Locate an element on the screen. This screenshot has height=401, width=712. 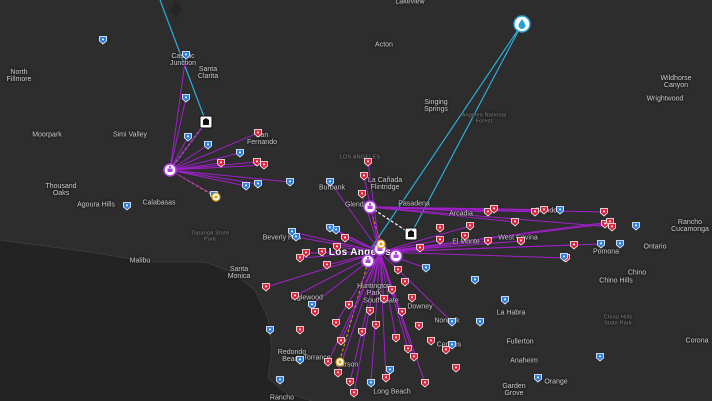
water-drop-icon is located at coordinates (522, 24).